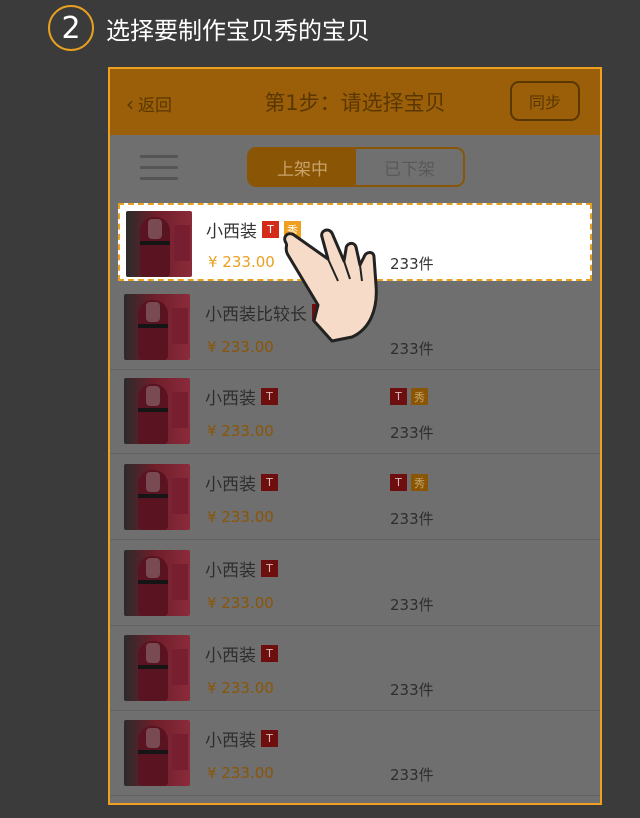  I want to click on status-tabs: 上架中 已下架, so click(356, 167).